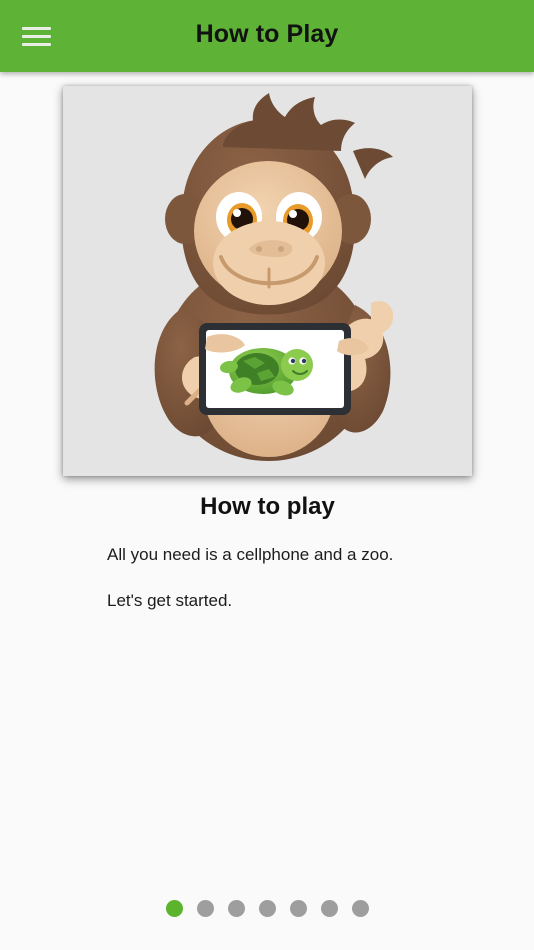 Image resolution: width=534 pixels, height=950 pixels. I want to click on page-title: How to Play, so click(267, 34).